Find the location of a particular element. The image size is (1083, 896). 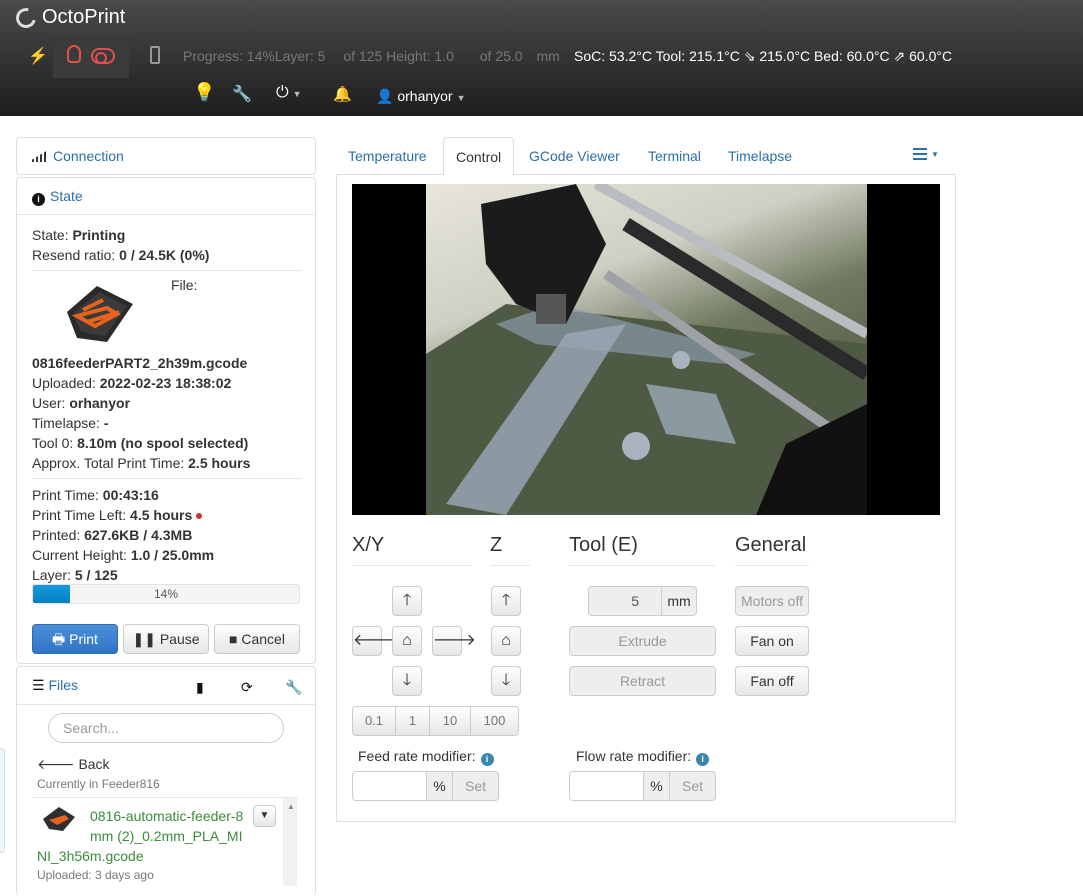

step-10-button: 10 is located at coordinates (450, 721).